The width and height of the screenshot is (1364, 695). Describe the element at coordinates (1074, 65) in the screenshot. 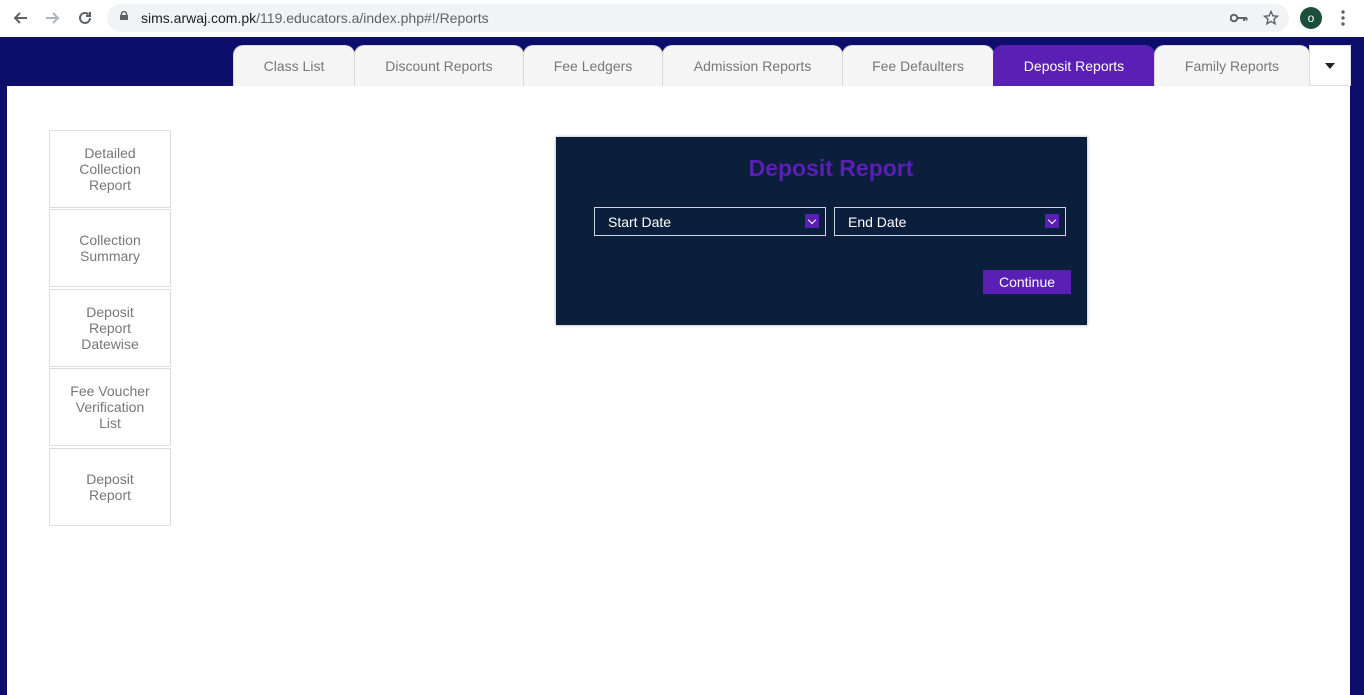

I see `tab-deposit-reports: Deposit Reports` at that location.